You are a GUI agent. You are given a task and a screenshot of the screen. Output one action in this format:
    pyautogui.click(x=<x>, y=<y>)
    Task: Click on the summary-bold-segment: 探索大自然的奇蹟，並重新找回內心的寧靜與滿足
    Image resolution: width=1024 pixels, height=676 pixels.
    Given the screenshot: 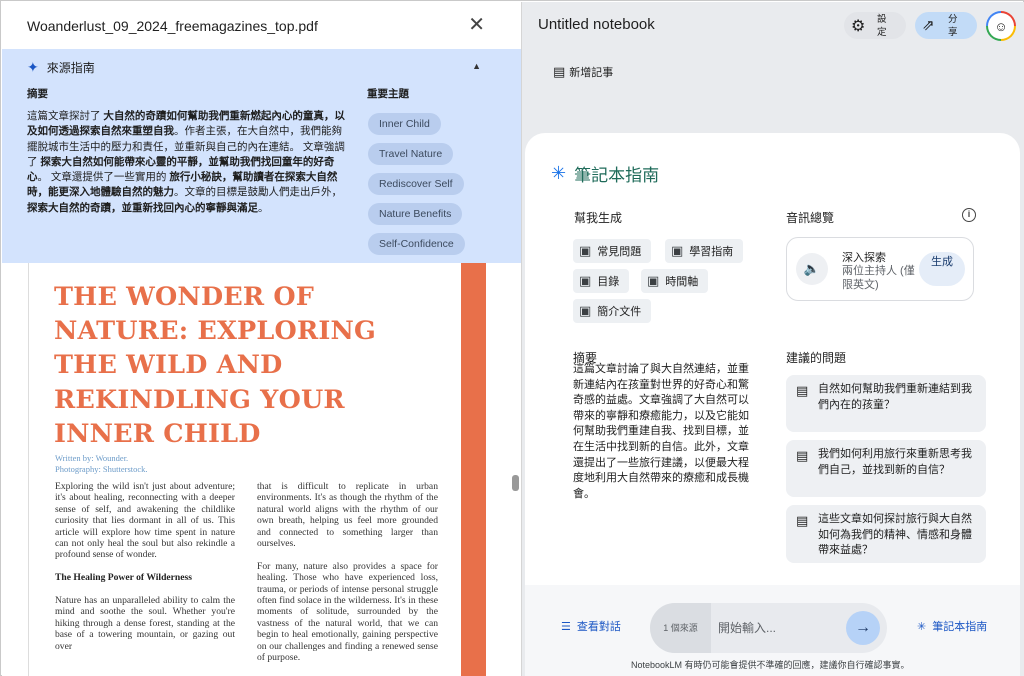 What is the action you would take?
    pyautogui.click(x=142, y=207)
    